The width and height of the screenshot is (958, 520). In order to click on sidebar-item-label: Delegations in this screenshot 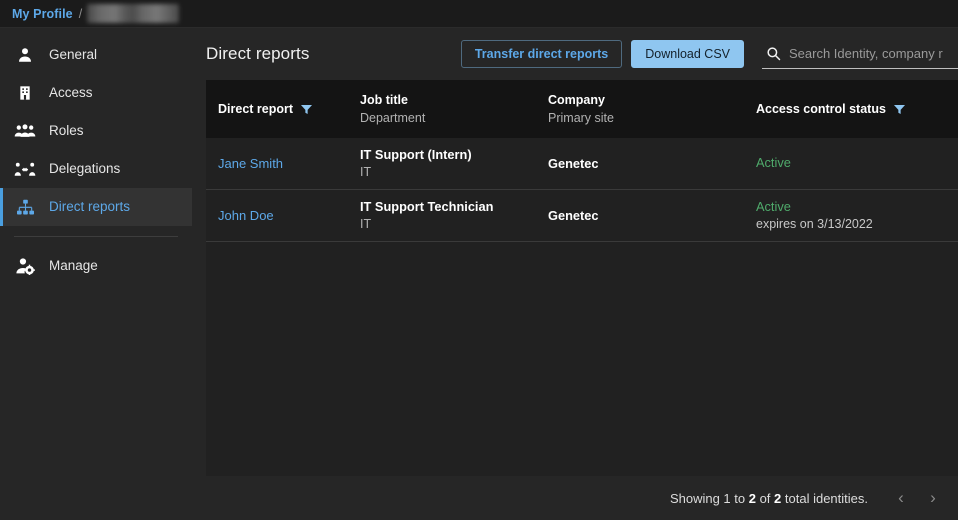, I will do `click(85, 169)`.